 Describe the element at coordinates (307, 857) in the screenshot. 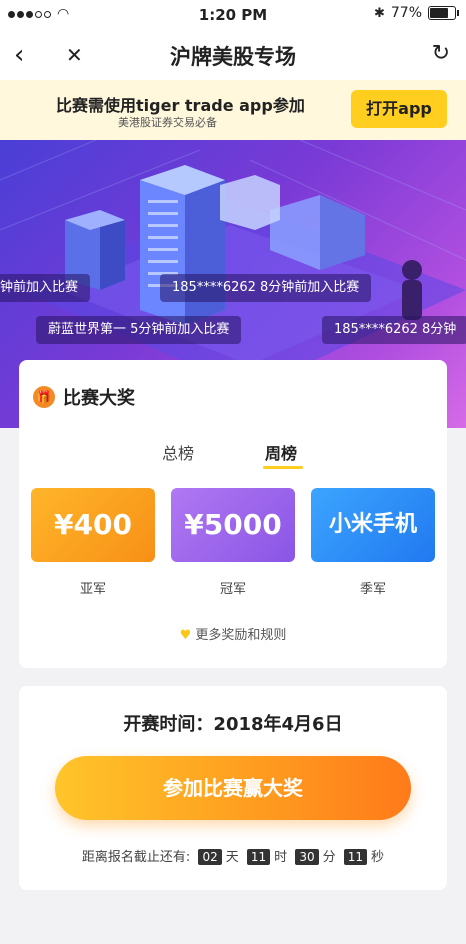

I see `countdown-minutes: 30` at that location.